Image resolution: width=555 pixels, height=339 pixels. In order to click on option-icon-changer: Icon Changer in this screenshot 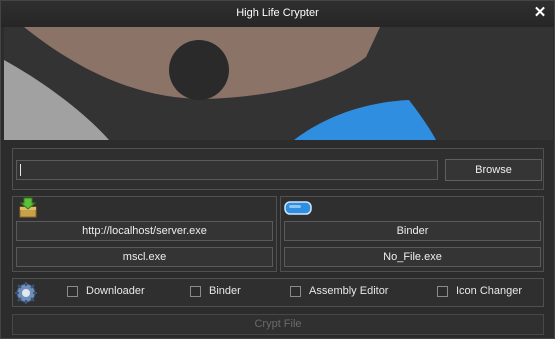, I will do `click(487, 293)`.